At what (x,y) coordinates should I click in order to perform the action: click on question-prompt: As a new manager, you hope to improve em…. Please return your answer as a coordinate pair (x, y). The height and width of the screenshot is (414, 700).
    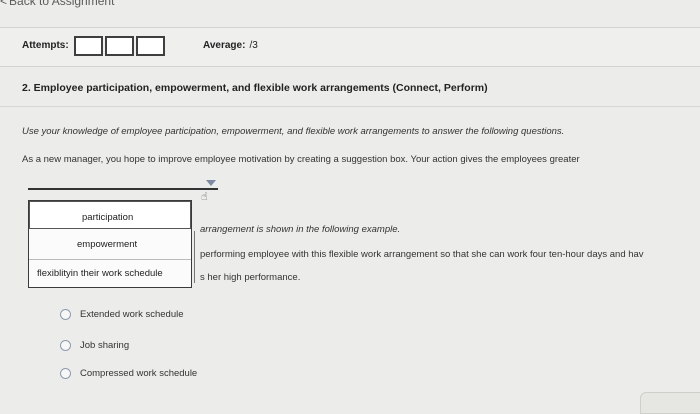
    Looking at the image, I should click on (301, 159).